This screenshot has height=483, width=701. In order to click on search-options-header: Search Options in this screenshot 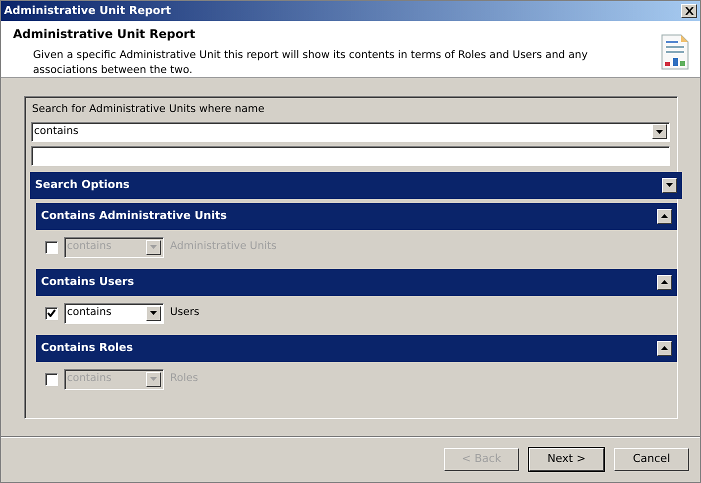, I will do `click(356, 185)`.